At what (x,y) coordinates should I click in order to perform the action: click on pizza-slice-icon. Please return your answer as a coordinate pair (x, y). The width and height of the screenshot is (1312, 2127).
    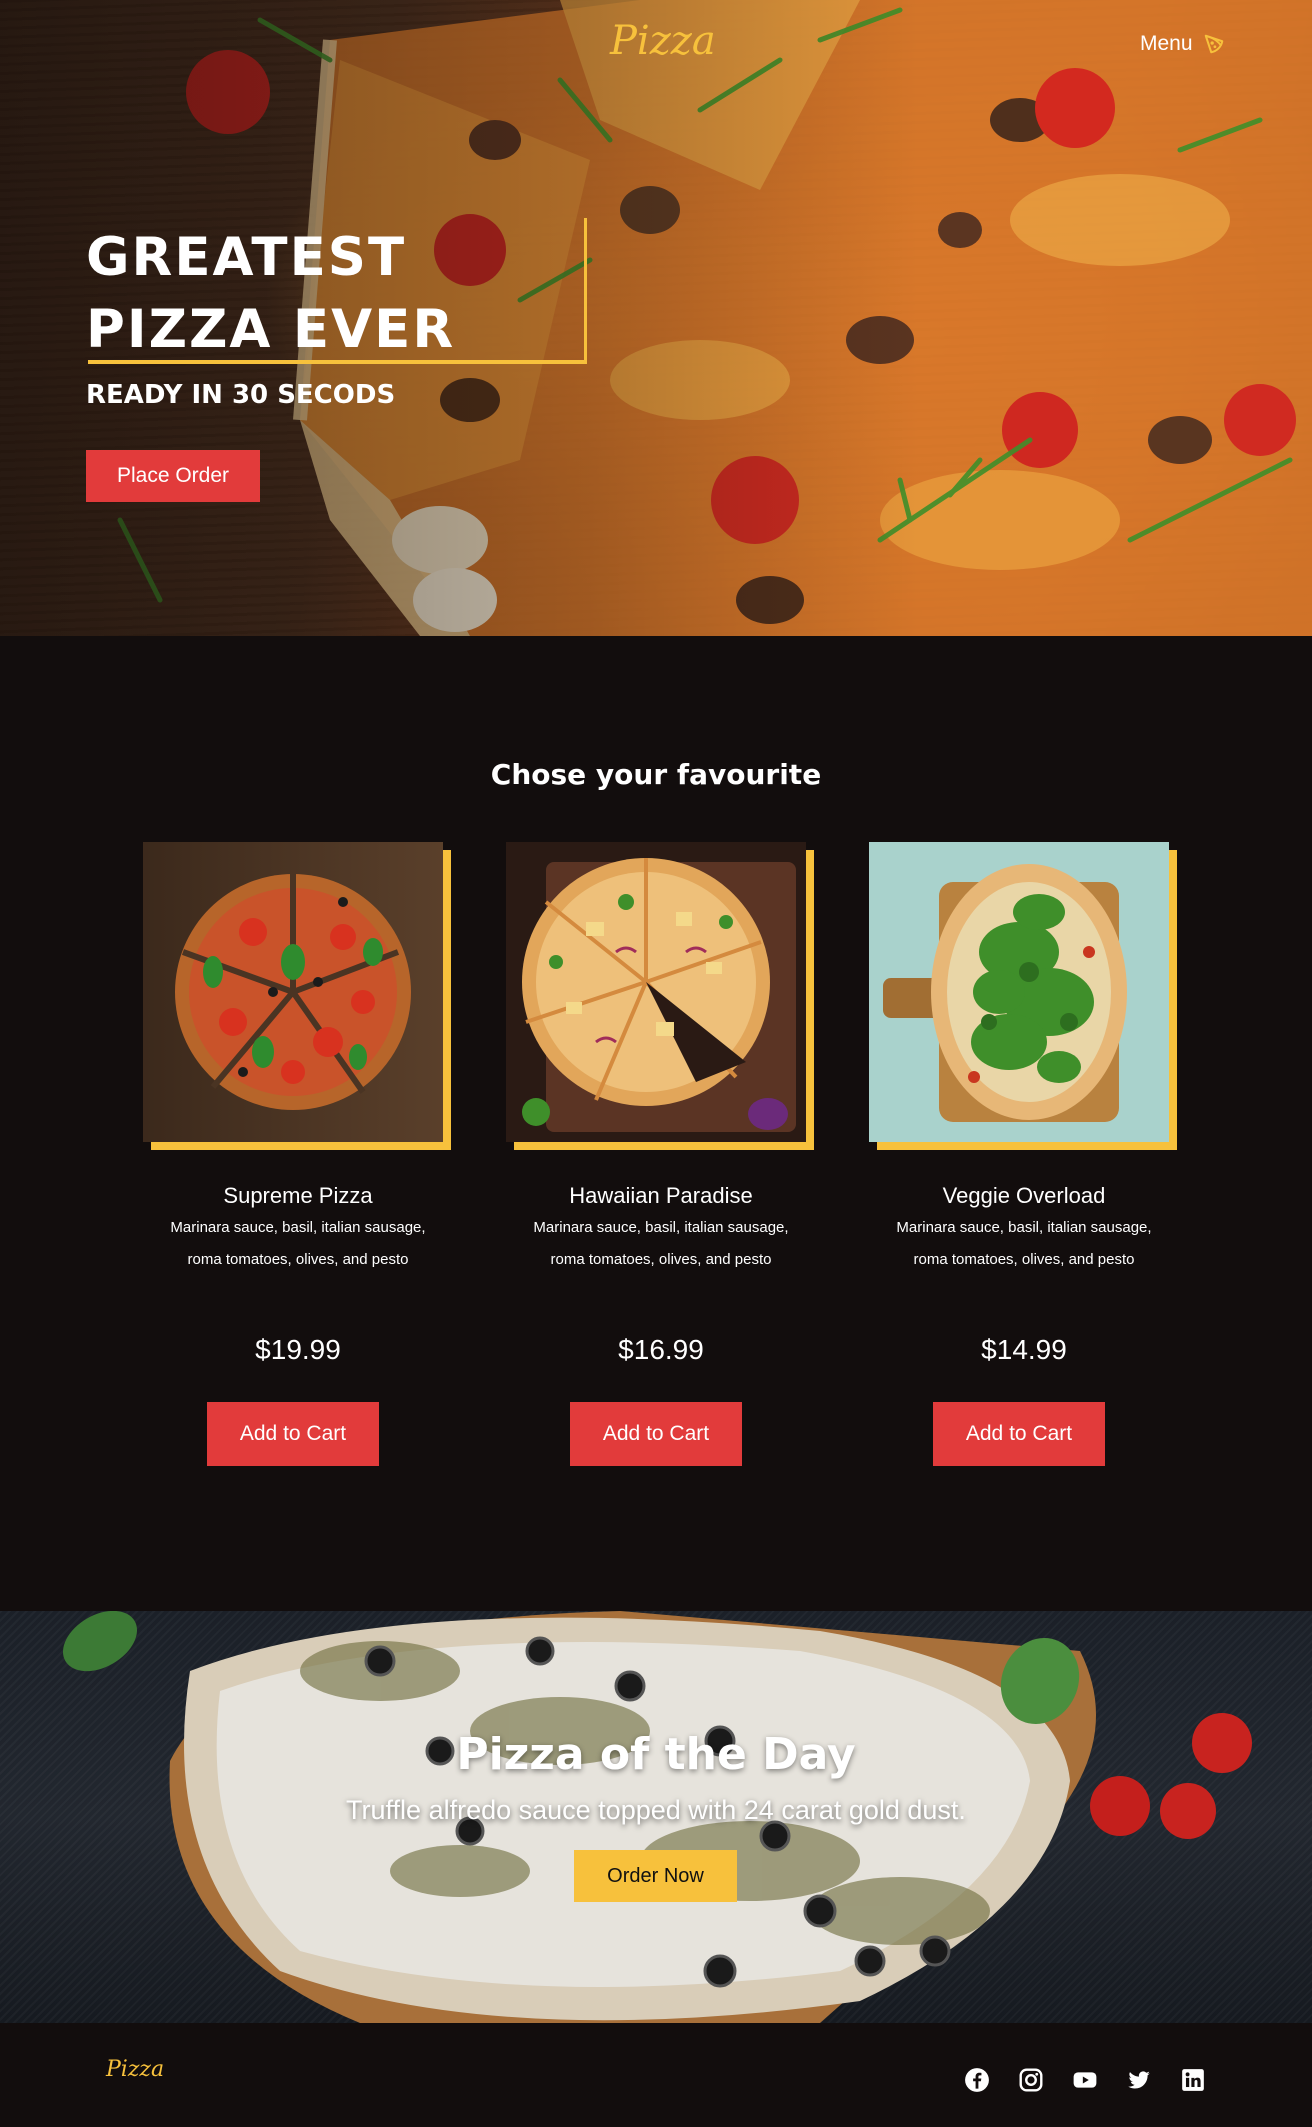
    Looking at the image, I should click on (1213, 44).